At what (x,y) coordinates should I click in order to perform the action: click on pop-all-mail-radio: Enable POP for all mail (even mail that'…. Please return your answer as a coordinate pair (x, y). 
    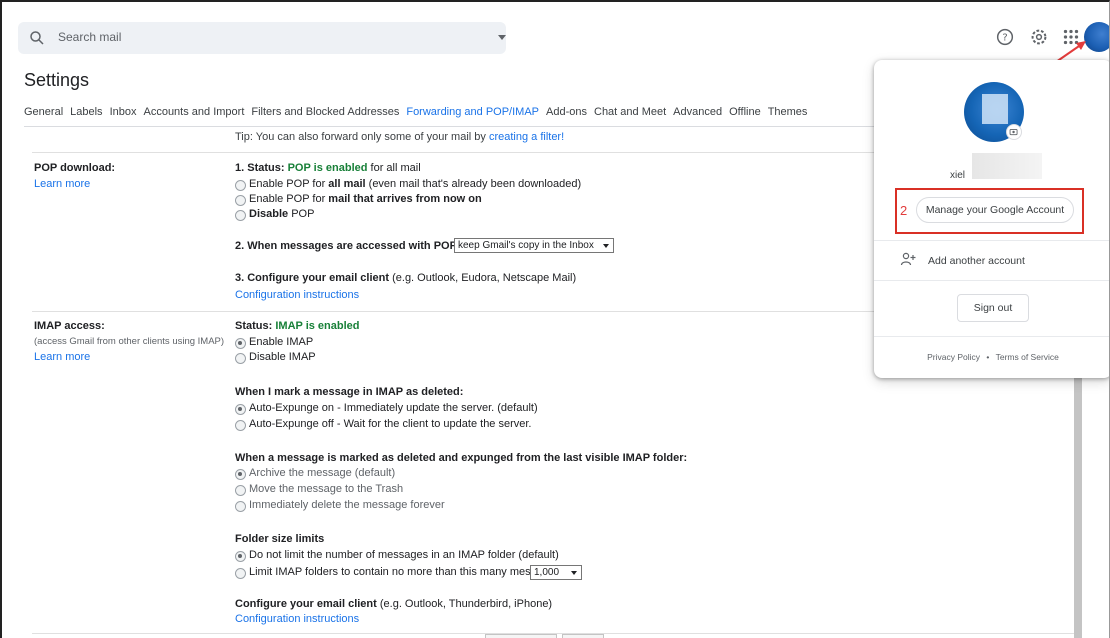
    Looking at the image, I should click on (408, 184).